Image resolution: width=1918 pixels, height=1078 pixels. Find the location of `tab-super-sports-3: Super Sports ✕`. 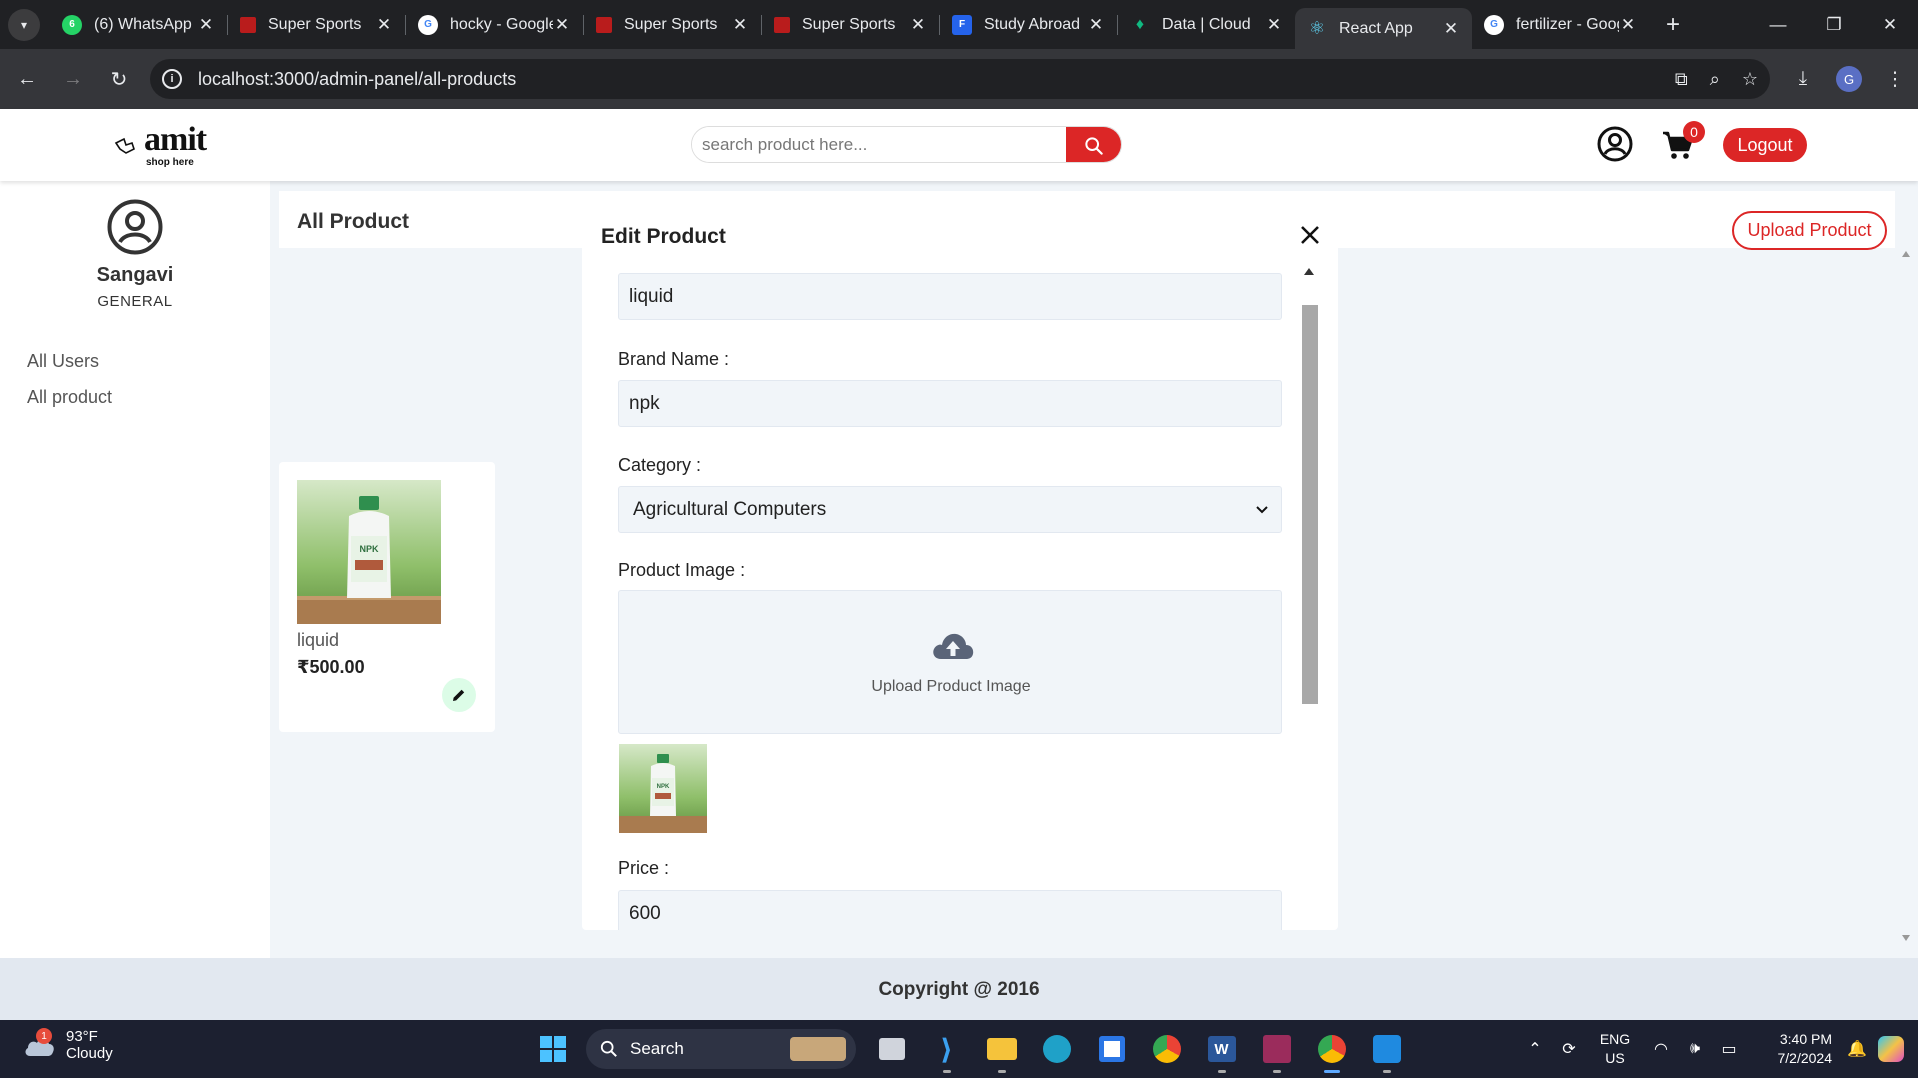

tab-super-sports-3: Super Sports ✕ is located at coordinates (850, 24).